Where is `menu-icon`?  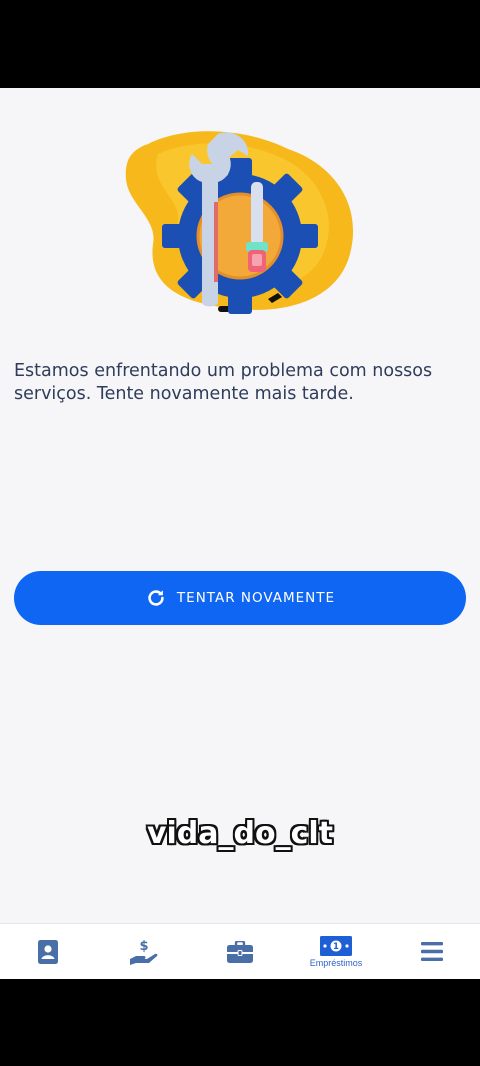
menu-icon is located at coordinates (432, 951).